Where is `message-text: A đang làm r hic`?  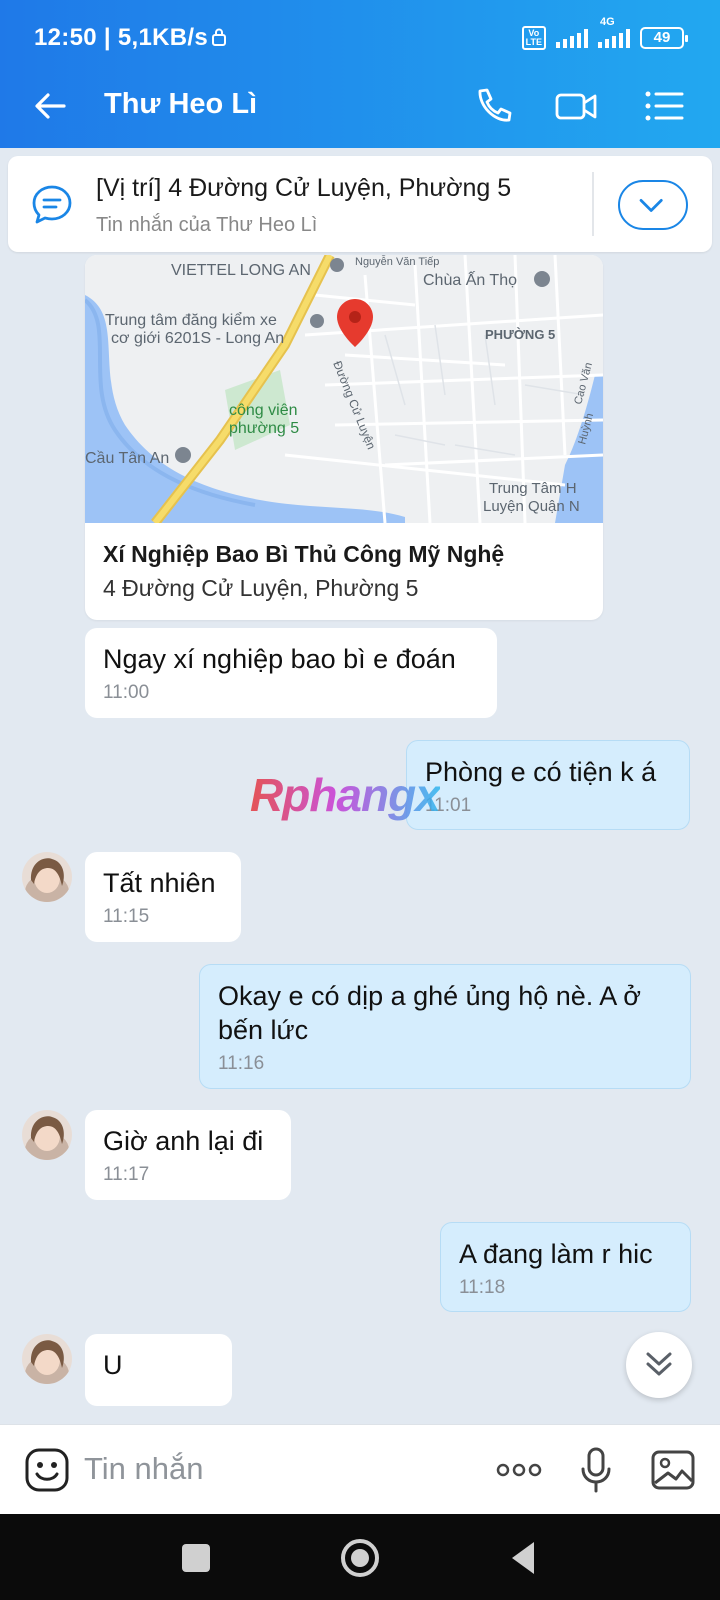
message-text: A đang làm r hic is located at coordinates (556, 1254).